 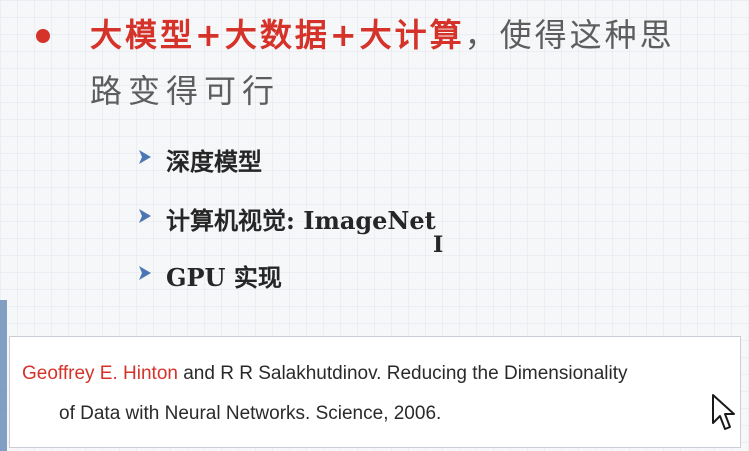 I want to click on sub-item-label: 深度模型, so click(x=214, y=161).